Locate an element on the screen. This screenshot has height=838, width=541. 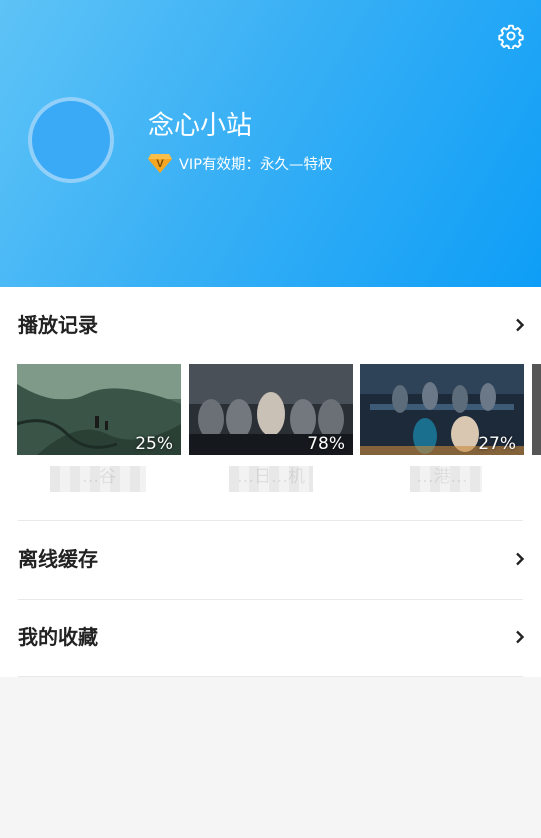
history-progress: 27% is located at coordinates (497, 444).